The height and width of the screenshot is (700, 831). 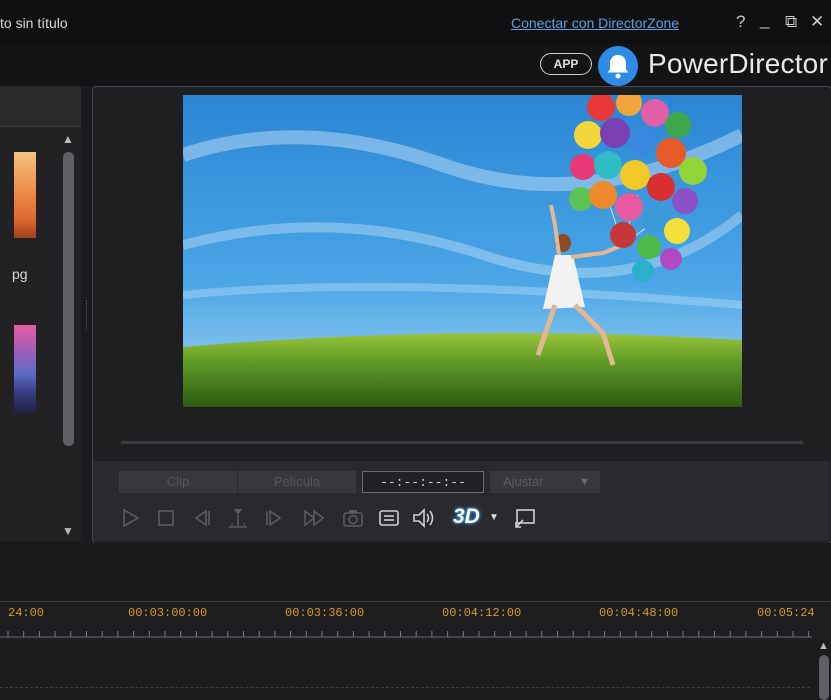 What do you see at coordinates (466, 517) in the screenshot?
I see `3d-mode-button: 3D` at bounding box center [466, 517].